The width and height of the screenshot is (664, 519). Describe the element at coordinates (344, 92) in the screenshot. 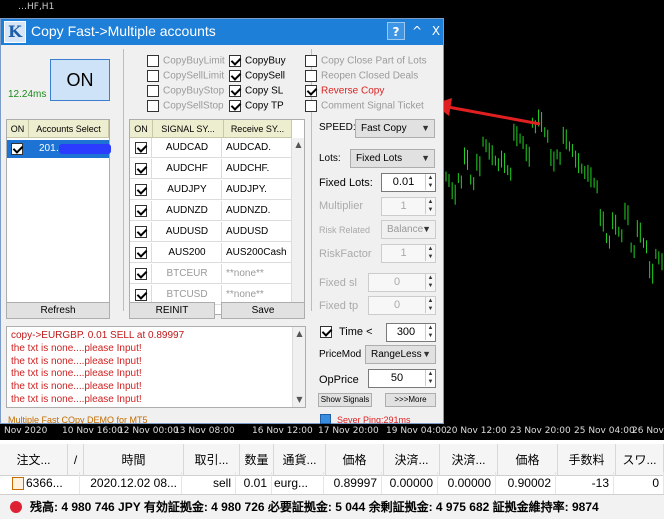

I see `option-col3-2: Reverse Copy` at that location.